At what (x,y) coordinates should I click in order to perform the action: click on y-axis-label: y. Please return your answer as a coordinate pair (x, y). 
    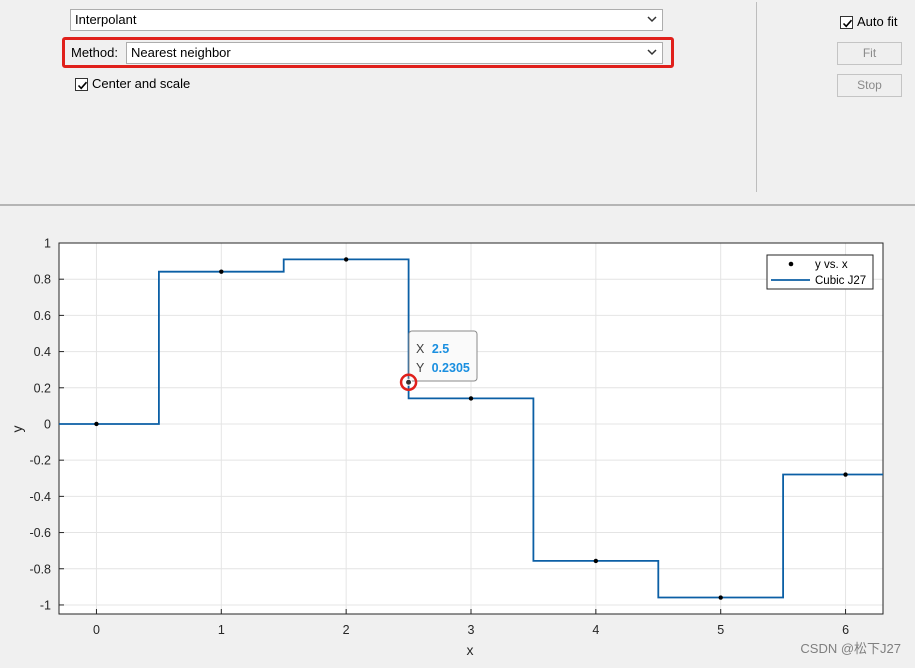
    Looking at the image, I should click on (17, 429).